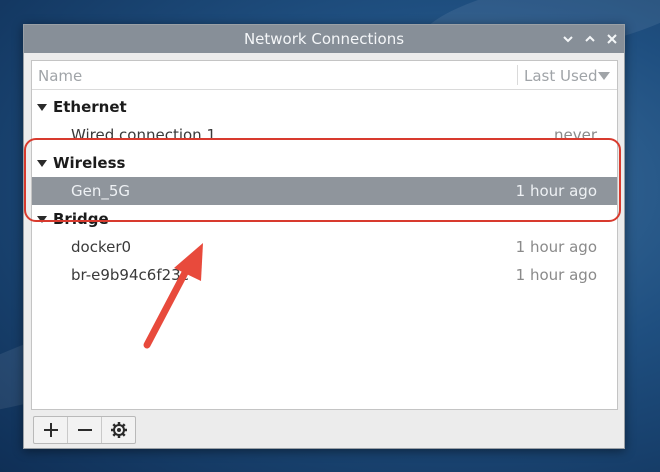 The width and height of the screenshot is (660, 472). Describe the element at coordinates (173, 296) in the screenshot. I see `annotation-arrow-icon` at that location.